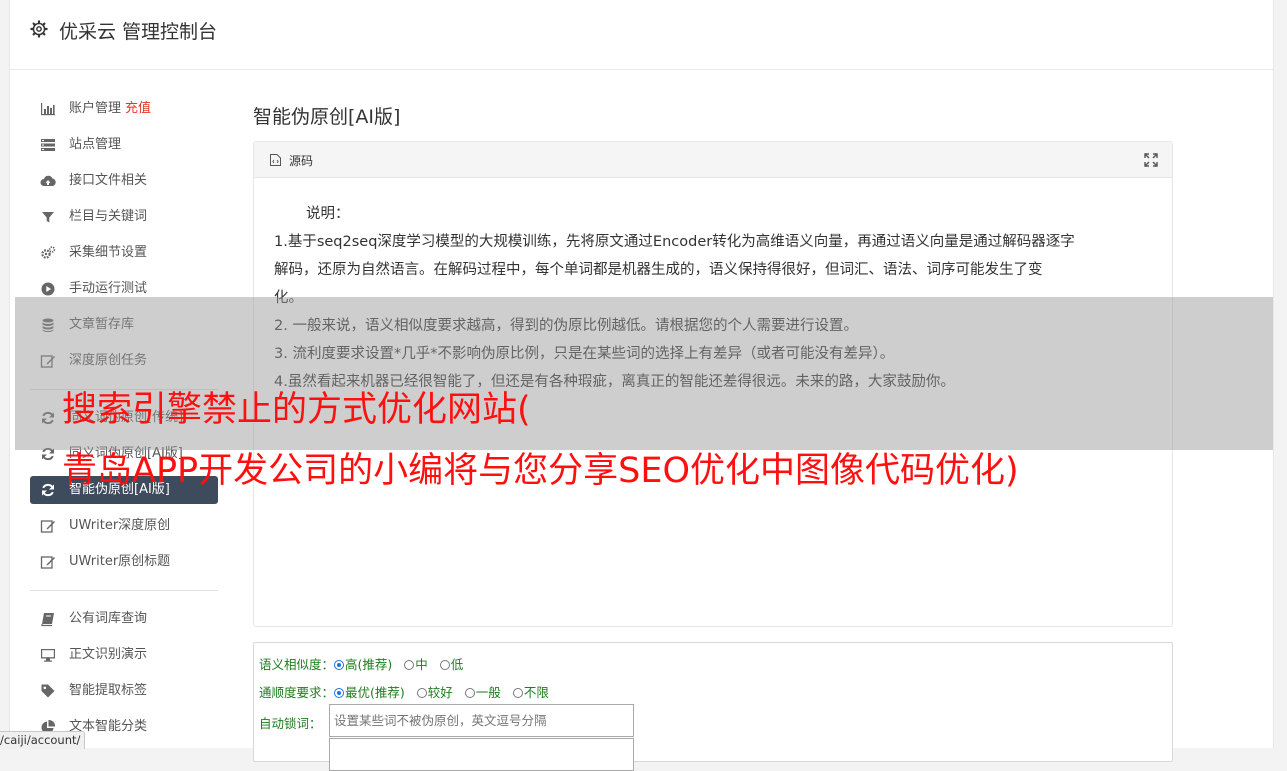 The height and width of the screenshot is (771, 1287). What do you see at coordinates (48, 252) in the screenshot?
I see `gears-icon` at bounding box center [48, 252].